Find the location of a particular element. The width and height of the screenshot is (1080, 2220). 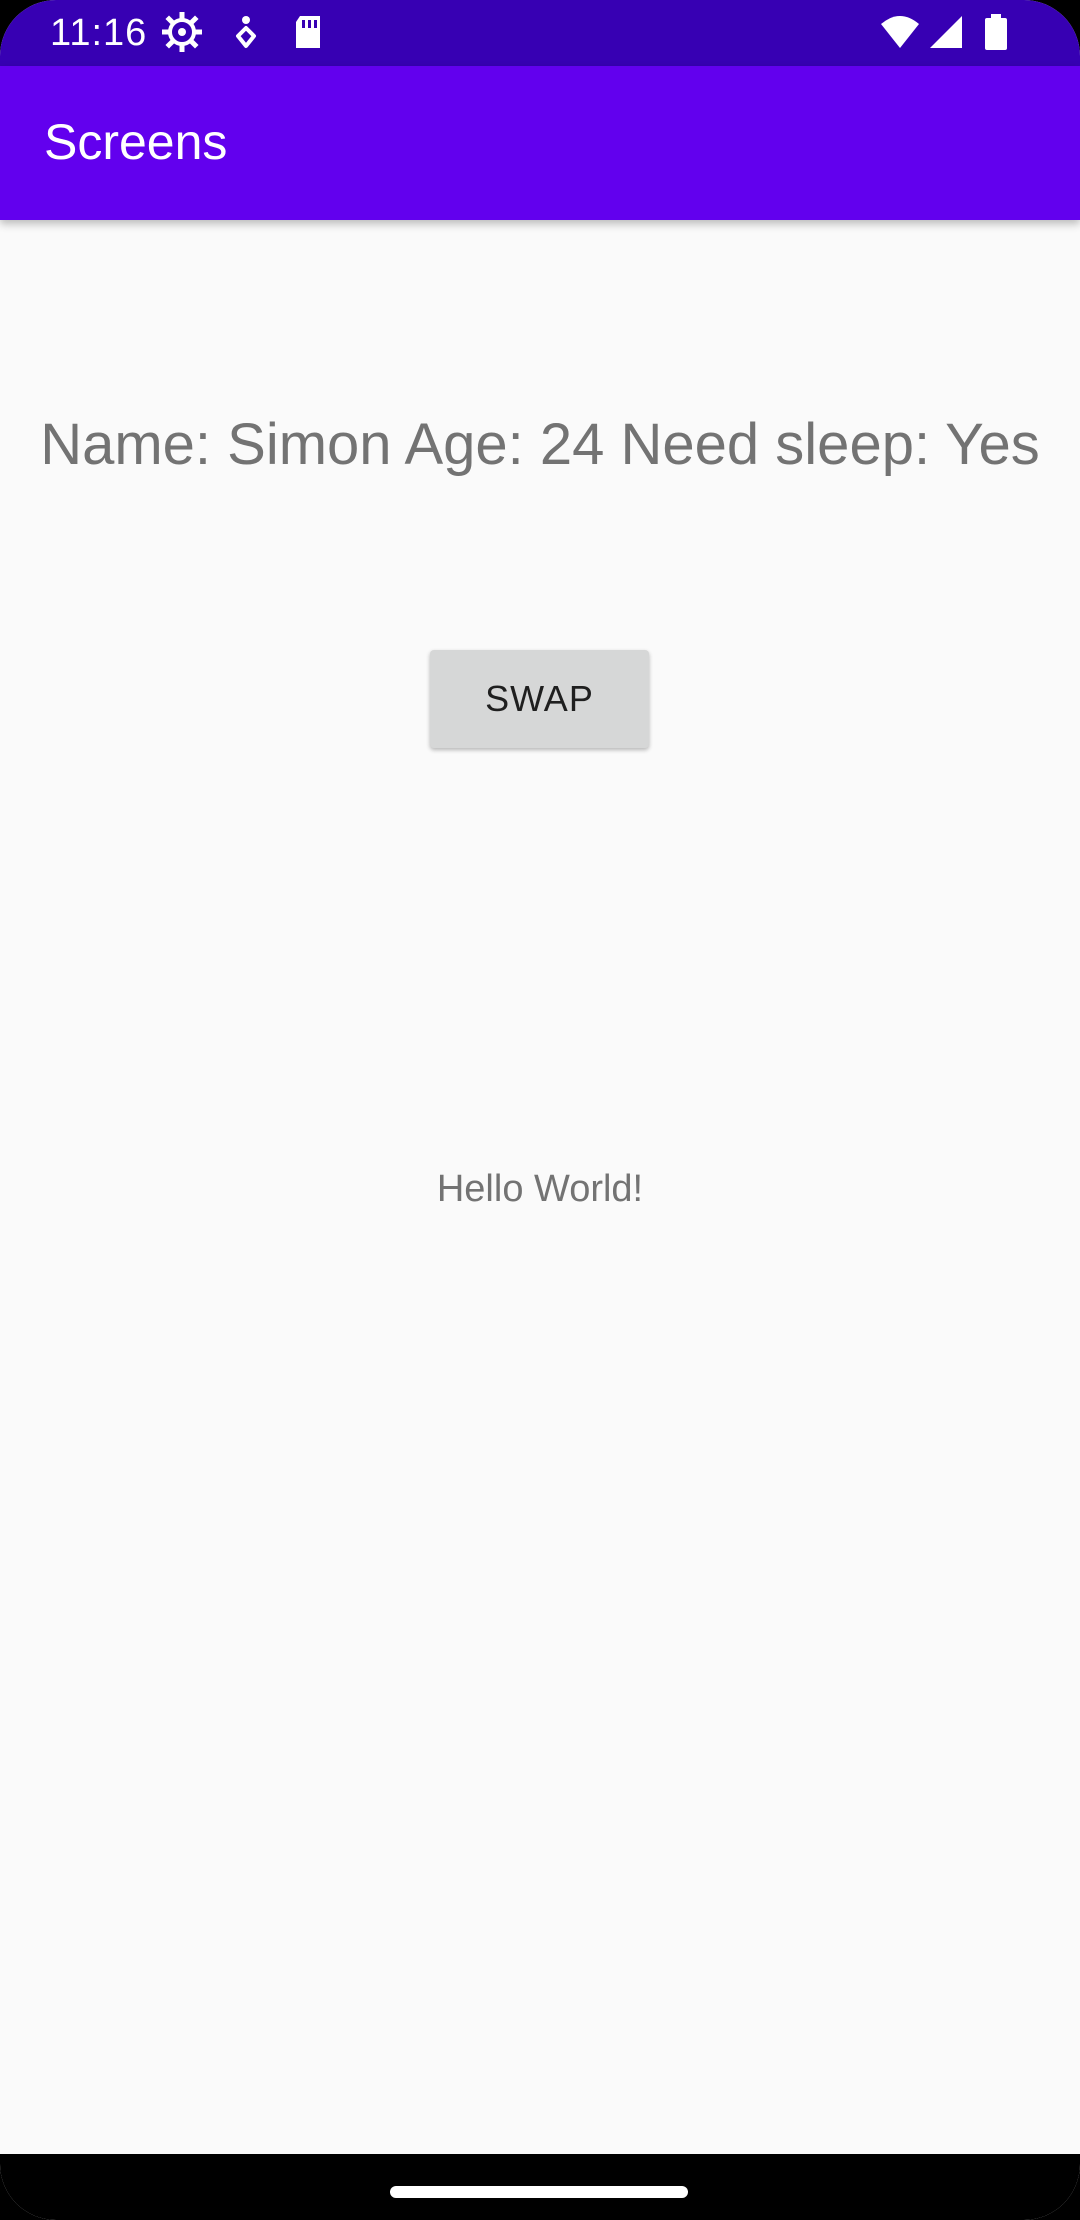

app-title: Screens is located at coordinates (136, 142).